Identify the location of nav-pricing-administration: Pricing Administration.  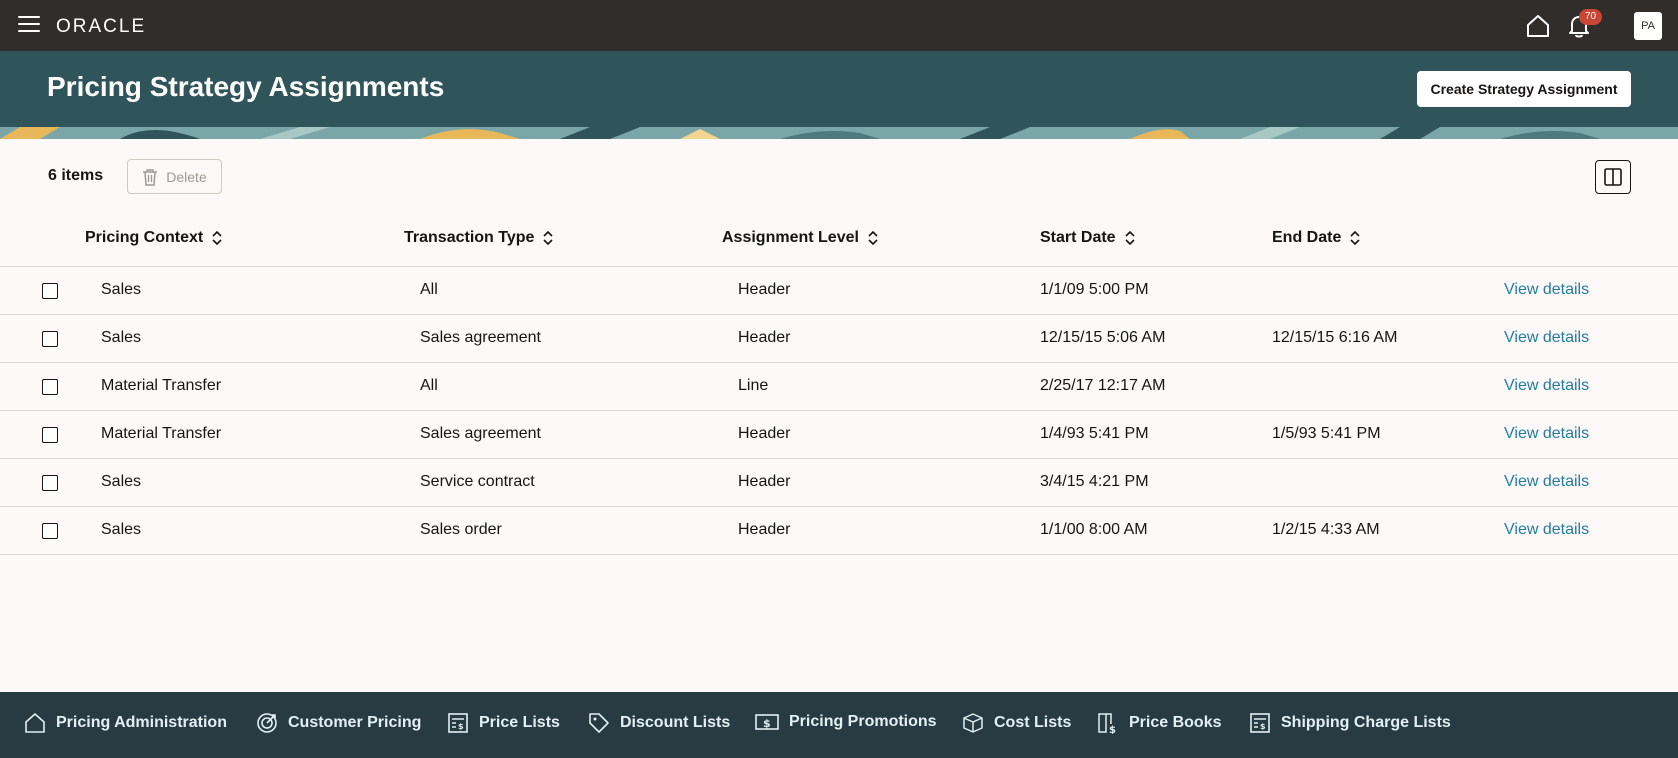
(125, 723).